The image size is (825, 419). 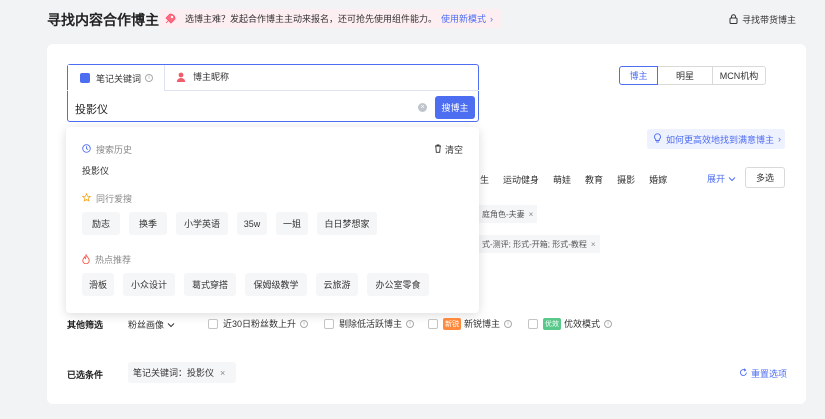 I want to click on opt-new-blogger: 新锐 新锐博主 i, so click(x=470, y=323).